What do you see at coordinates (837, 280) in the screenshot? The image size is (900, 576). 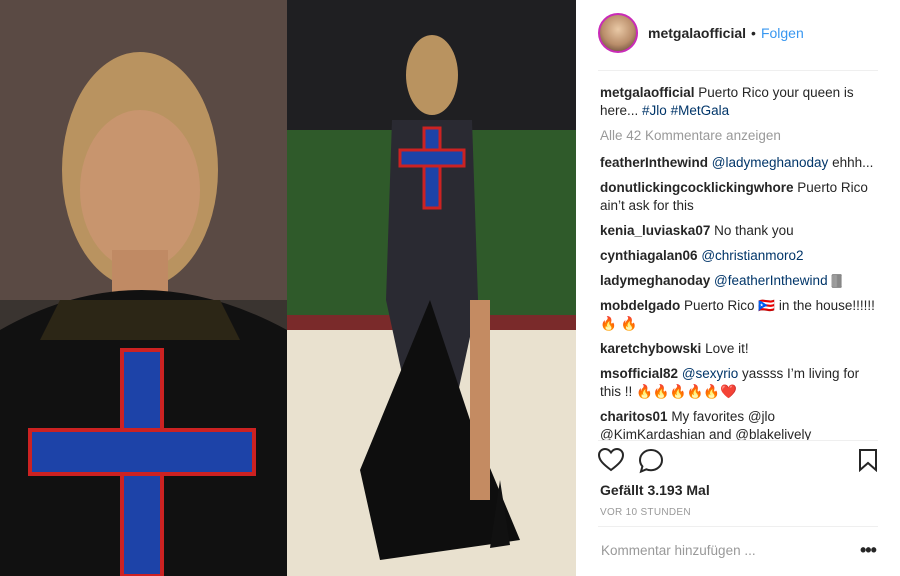 I see `comment-text: 🀫` at bounding box center [837, 280].